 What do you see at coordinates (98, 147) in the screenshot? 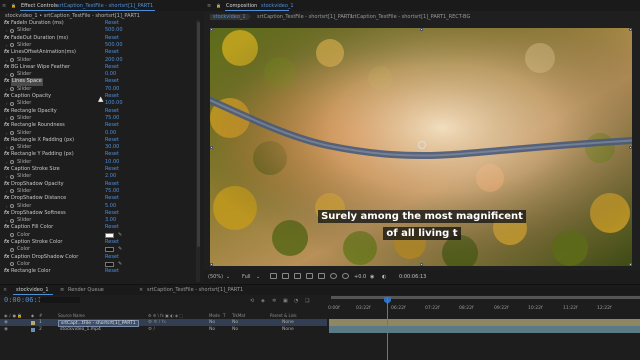
I see `slider-parameter-row: › Slider 30.00` at bounding box center [98, 147].